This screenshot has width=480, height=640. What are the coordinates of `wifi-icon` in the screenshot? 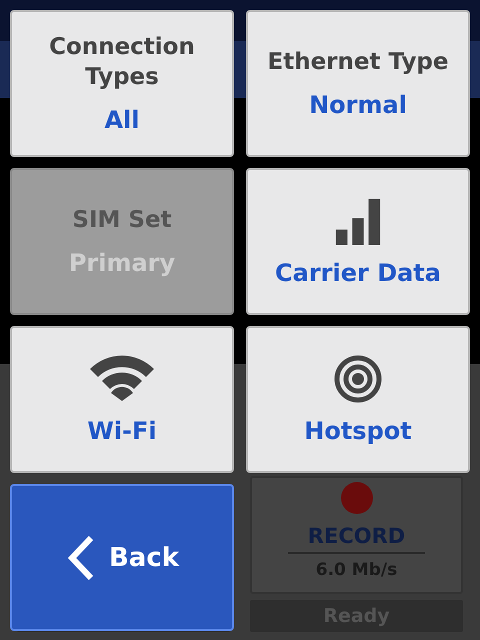 It's located at (122, 378).